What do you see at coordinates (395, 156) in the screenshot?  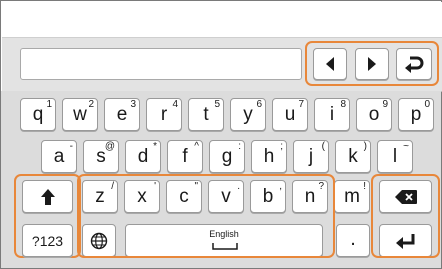 I see `key-l: l ~` at bounding box center [395, 156].